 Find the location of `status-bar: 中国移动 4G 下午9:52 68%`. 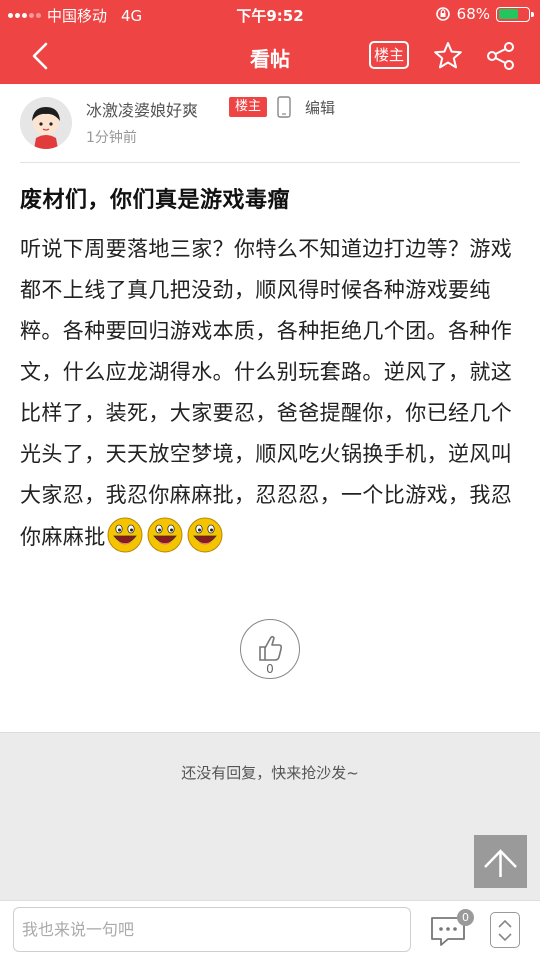

status-bar: 中国移动 4G 下午9:52 68% is located at coordinates (270, 14).